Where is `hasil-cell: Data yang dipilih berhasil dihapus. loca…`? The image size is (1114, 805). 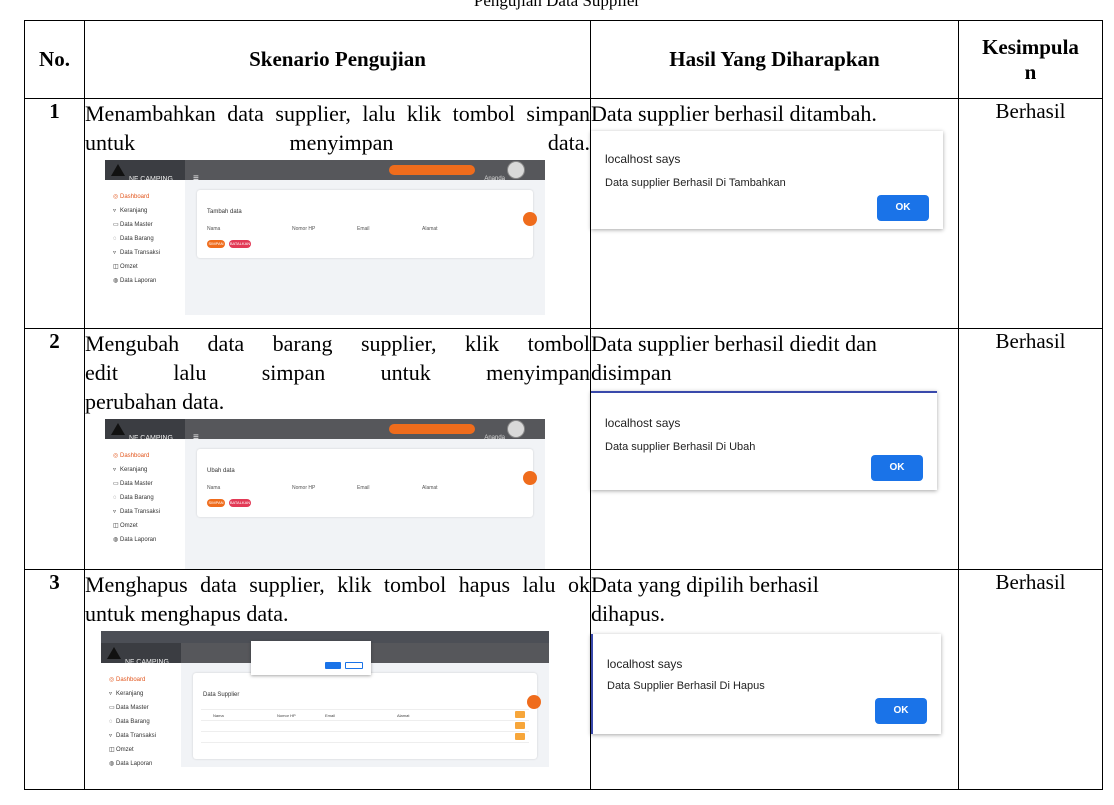 hasil-cell: Data yang dipilih berhasil dihapus. loca… is located at coordinates (774, 679).